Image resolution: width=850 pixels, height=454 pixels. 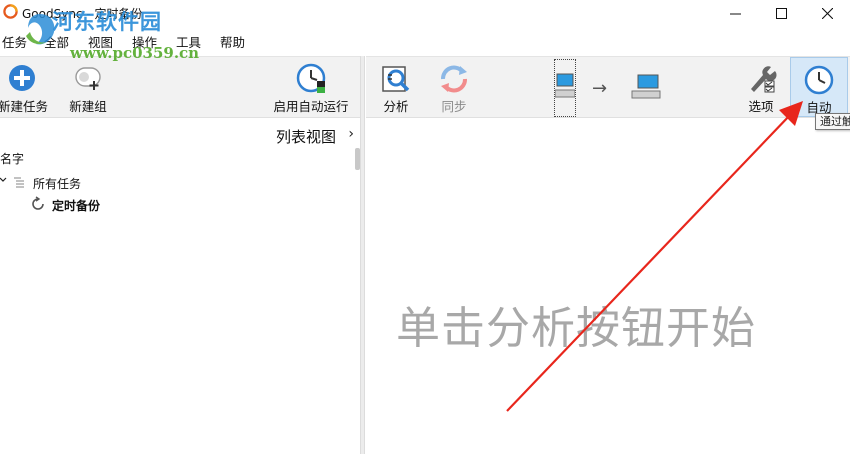 I want to click on auto-button: 自动, so click(x=819, y=87).